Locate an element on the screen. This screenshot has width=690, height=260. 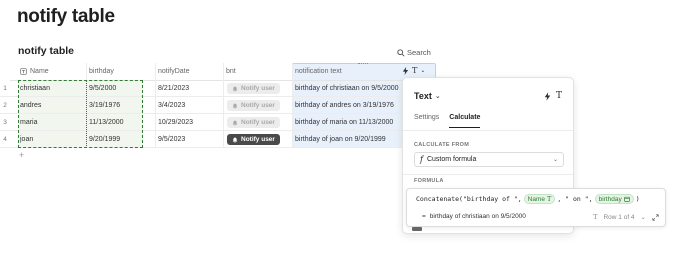
calculate-from-select: f Custom formula ⌄ is located at coordinates (489, 159).